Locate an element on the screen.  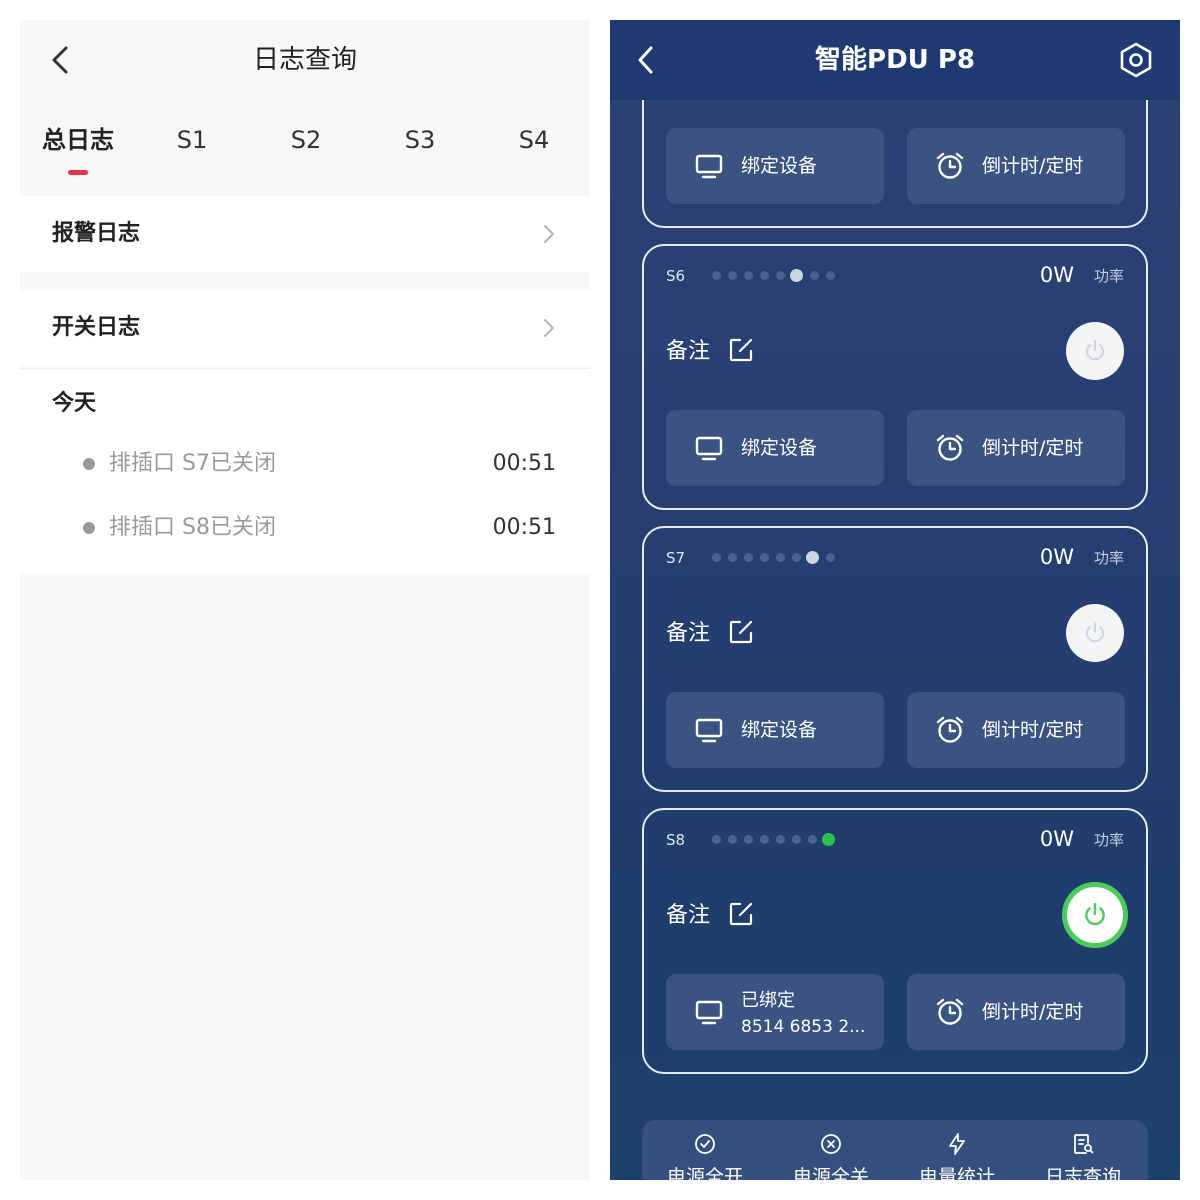
alarm-log-row: 报警日志 is located at coordinates (305, 234).